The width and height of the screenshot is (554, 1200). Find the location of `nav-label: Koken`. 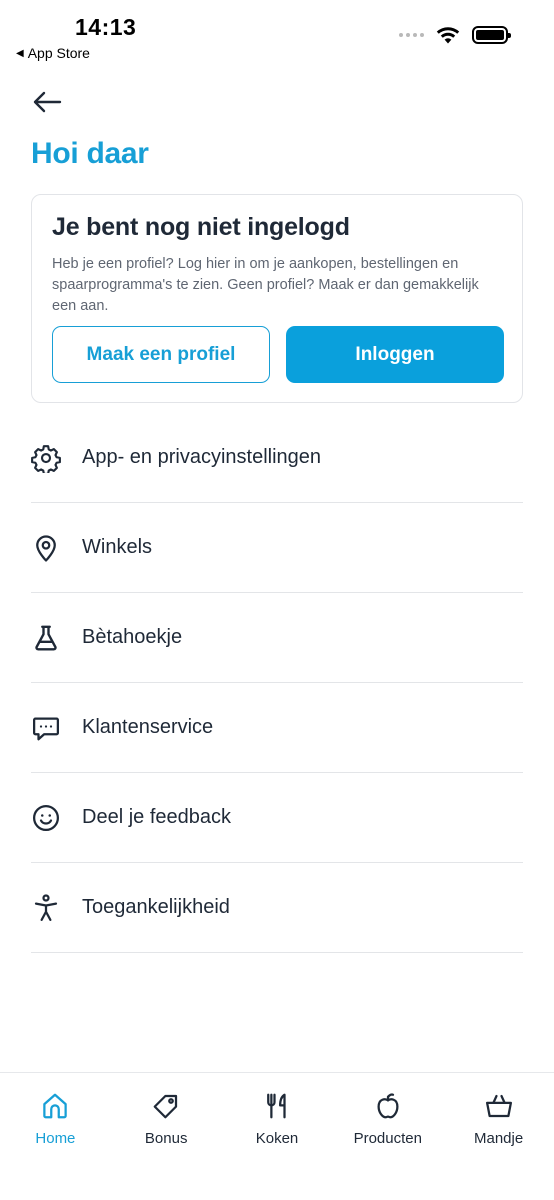

nav-label: Koken is located at coordinates (277, 1138).